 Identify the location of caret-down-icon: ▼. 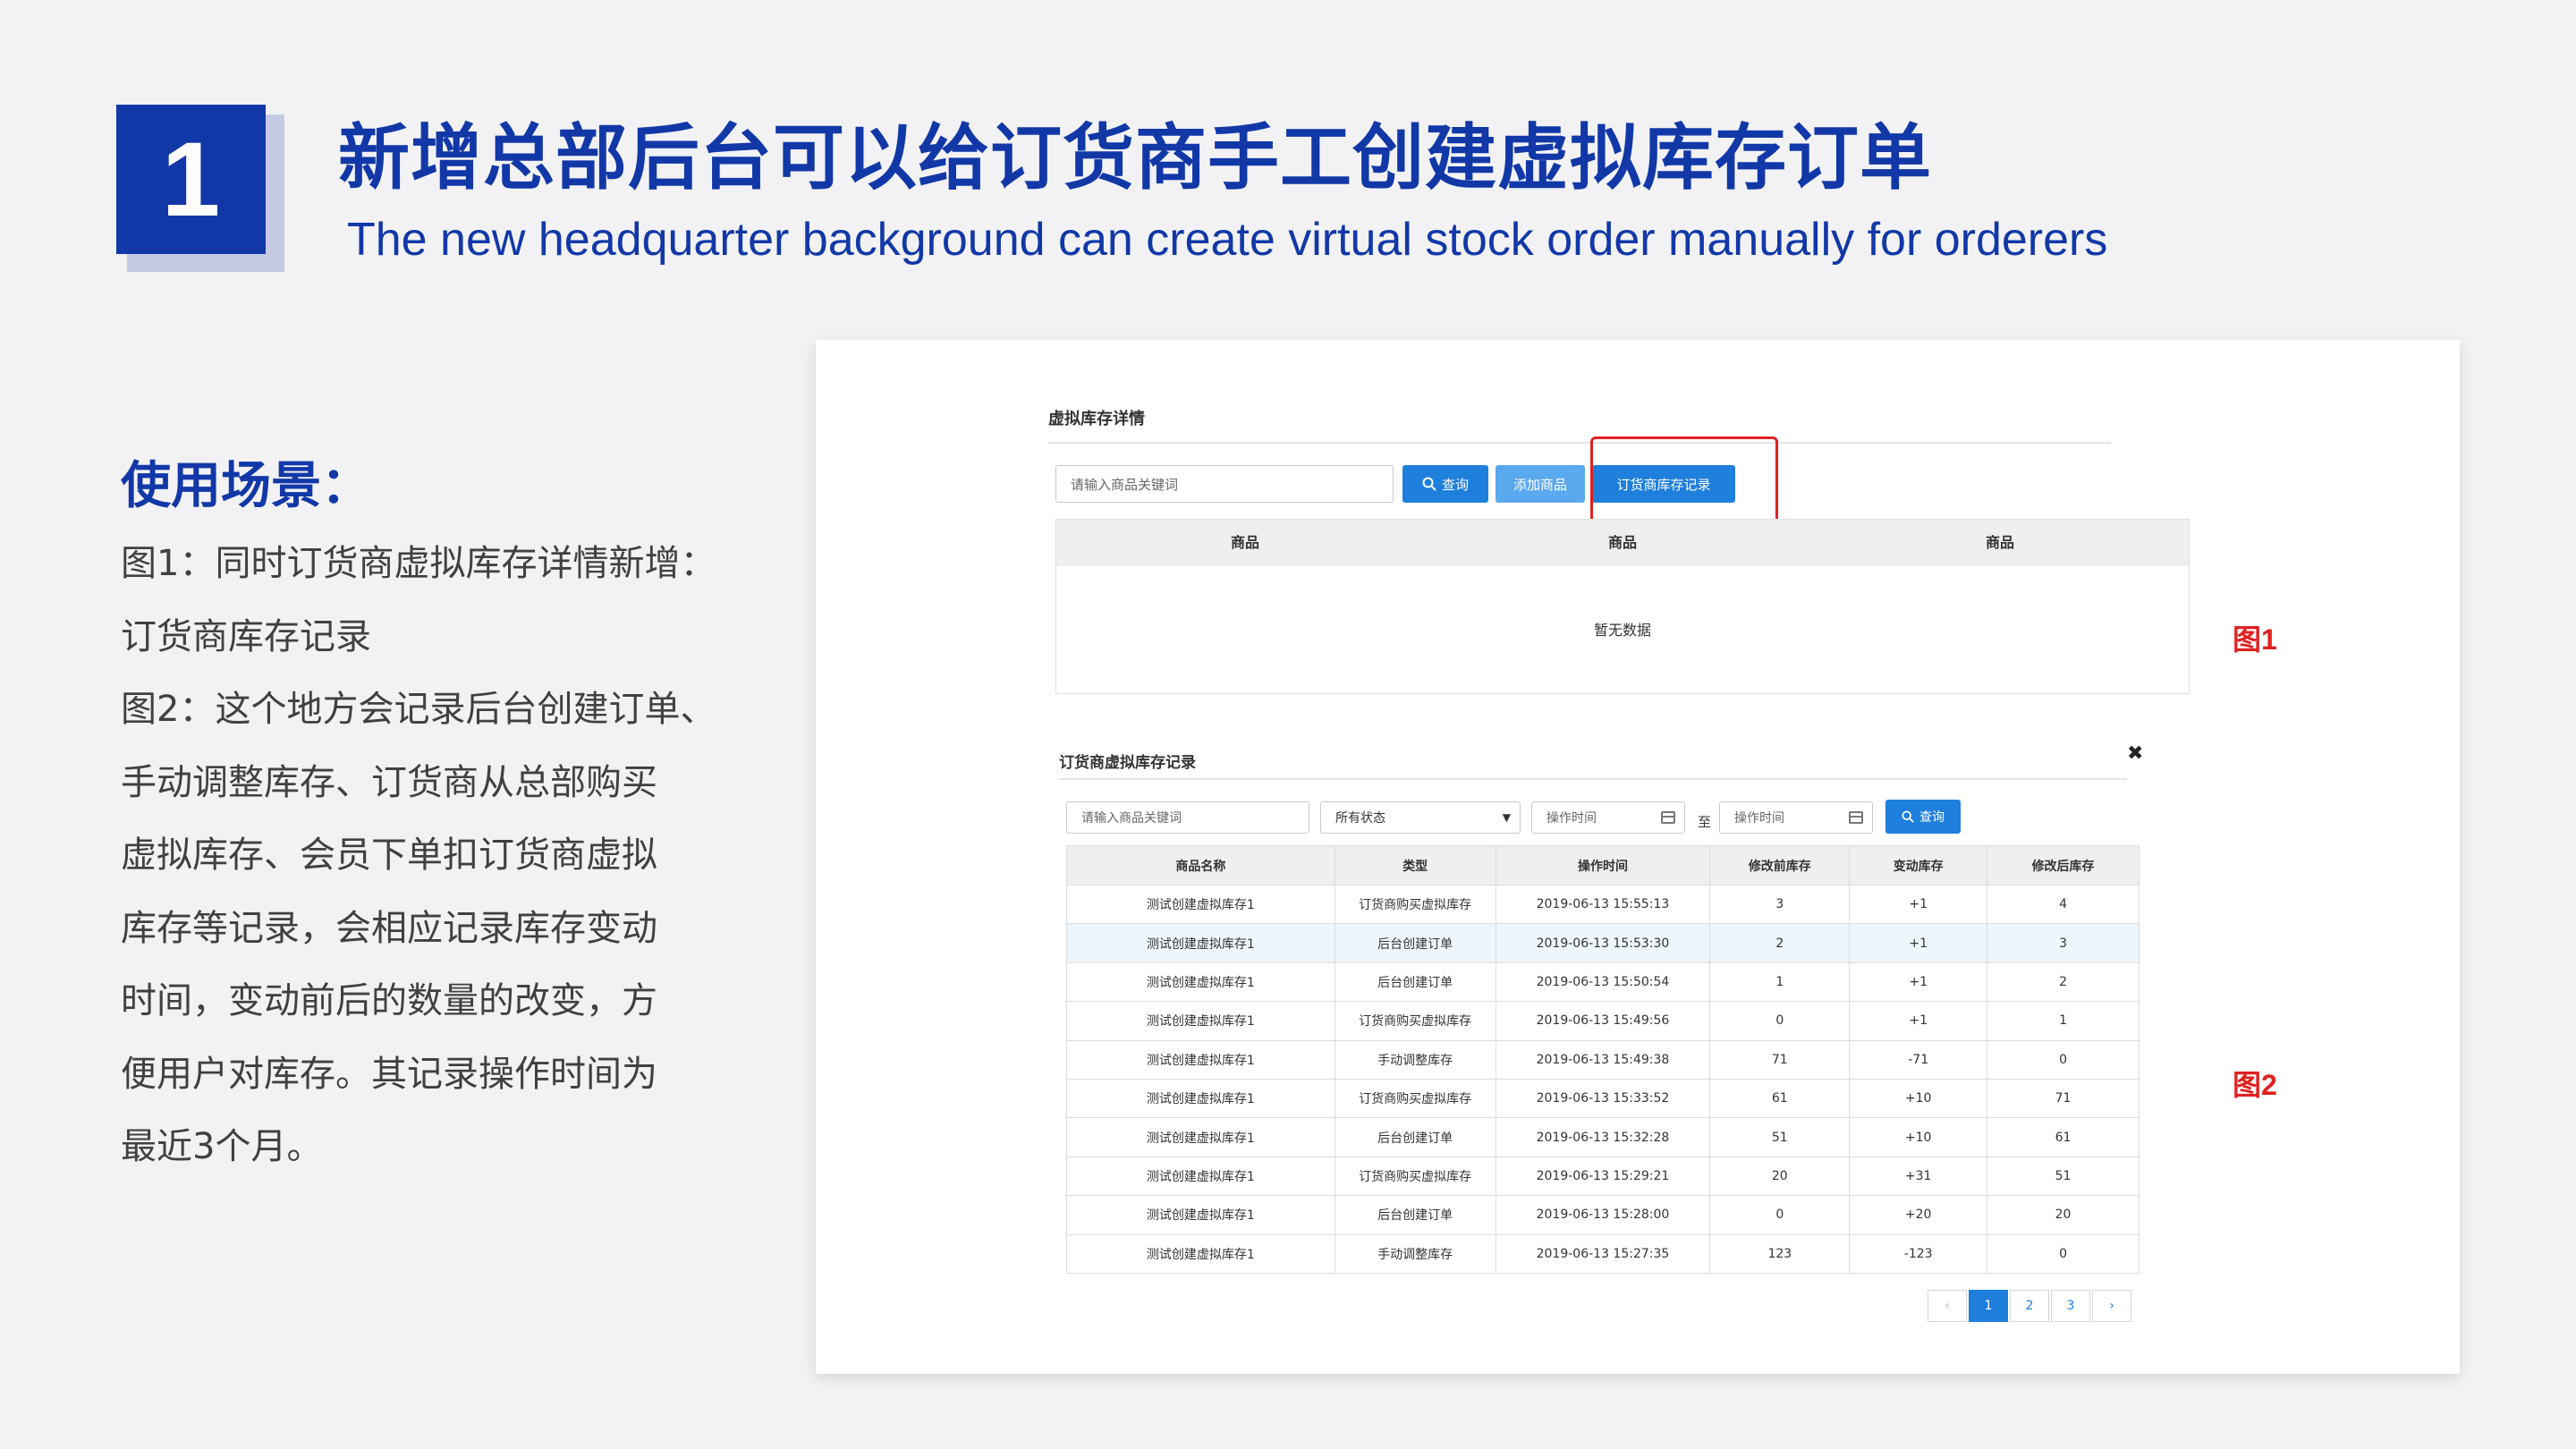
(1506, 817).